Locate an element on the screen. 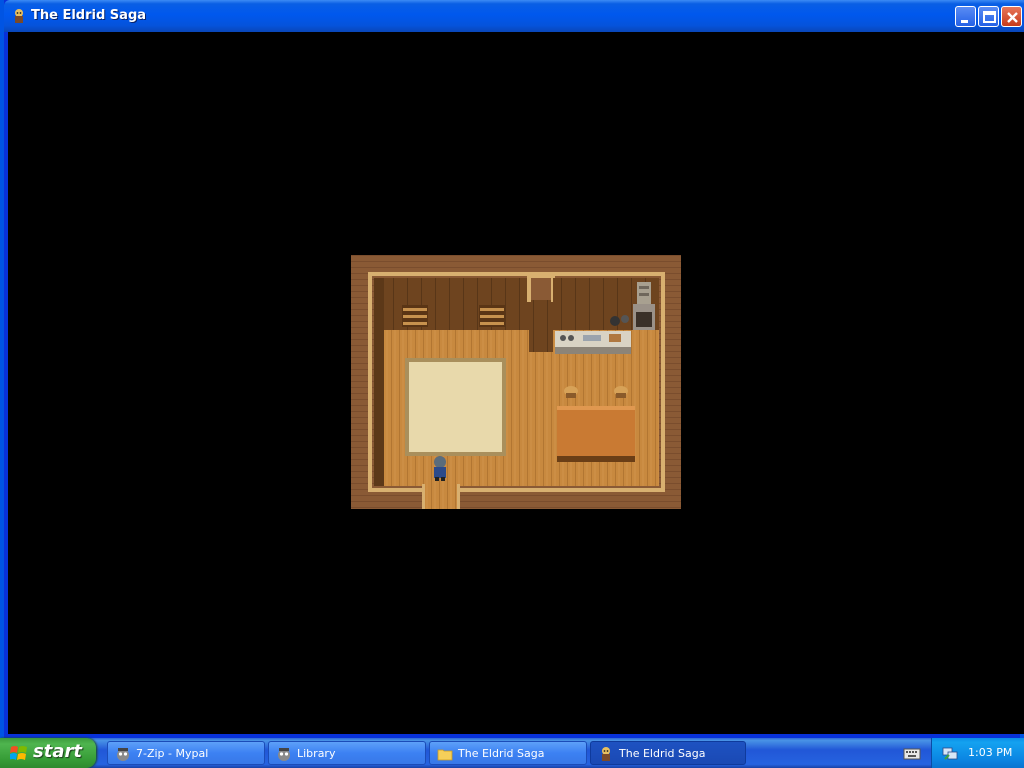 This screenshot has height=768, width=1024. maximize-icon is located at coordinates (989, 17).